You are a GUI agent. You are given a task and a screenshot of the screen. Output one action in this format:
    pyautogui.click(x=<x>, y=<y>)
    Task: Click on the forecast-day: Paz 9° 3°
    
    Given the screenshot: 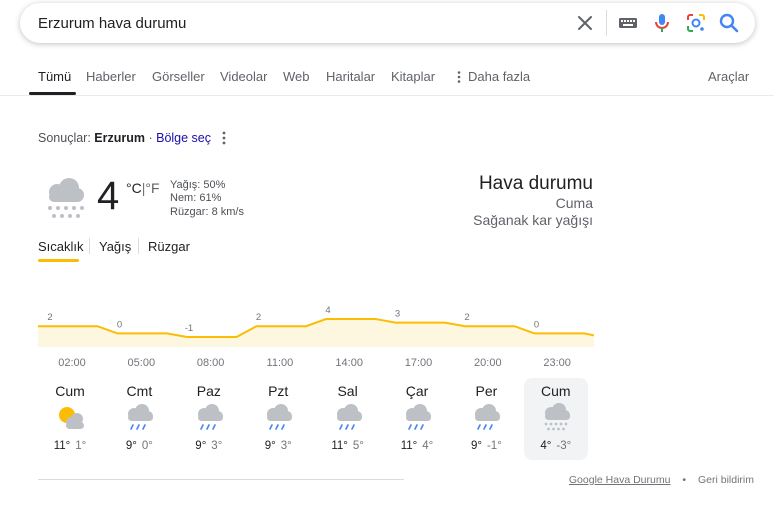 What is the action you would take?
    pyautogui.click(x=209, y=419)
    